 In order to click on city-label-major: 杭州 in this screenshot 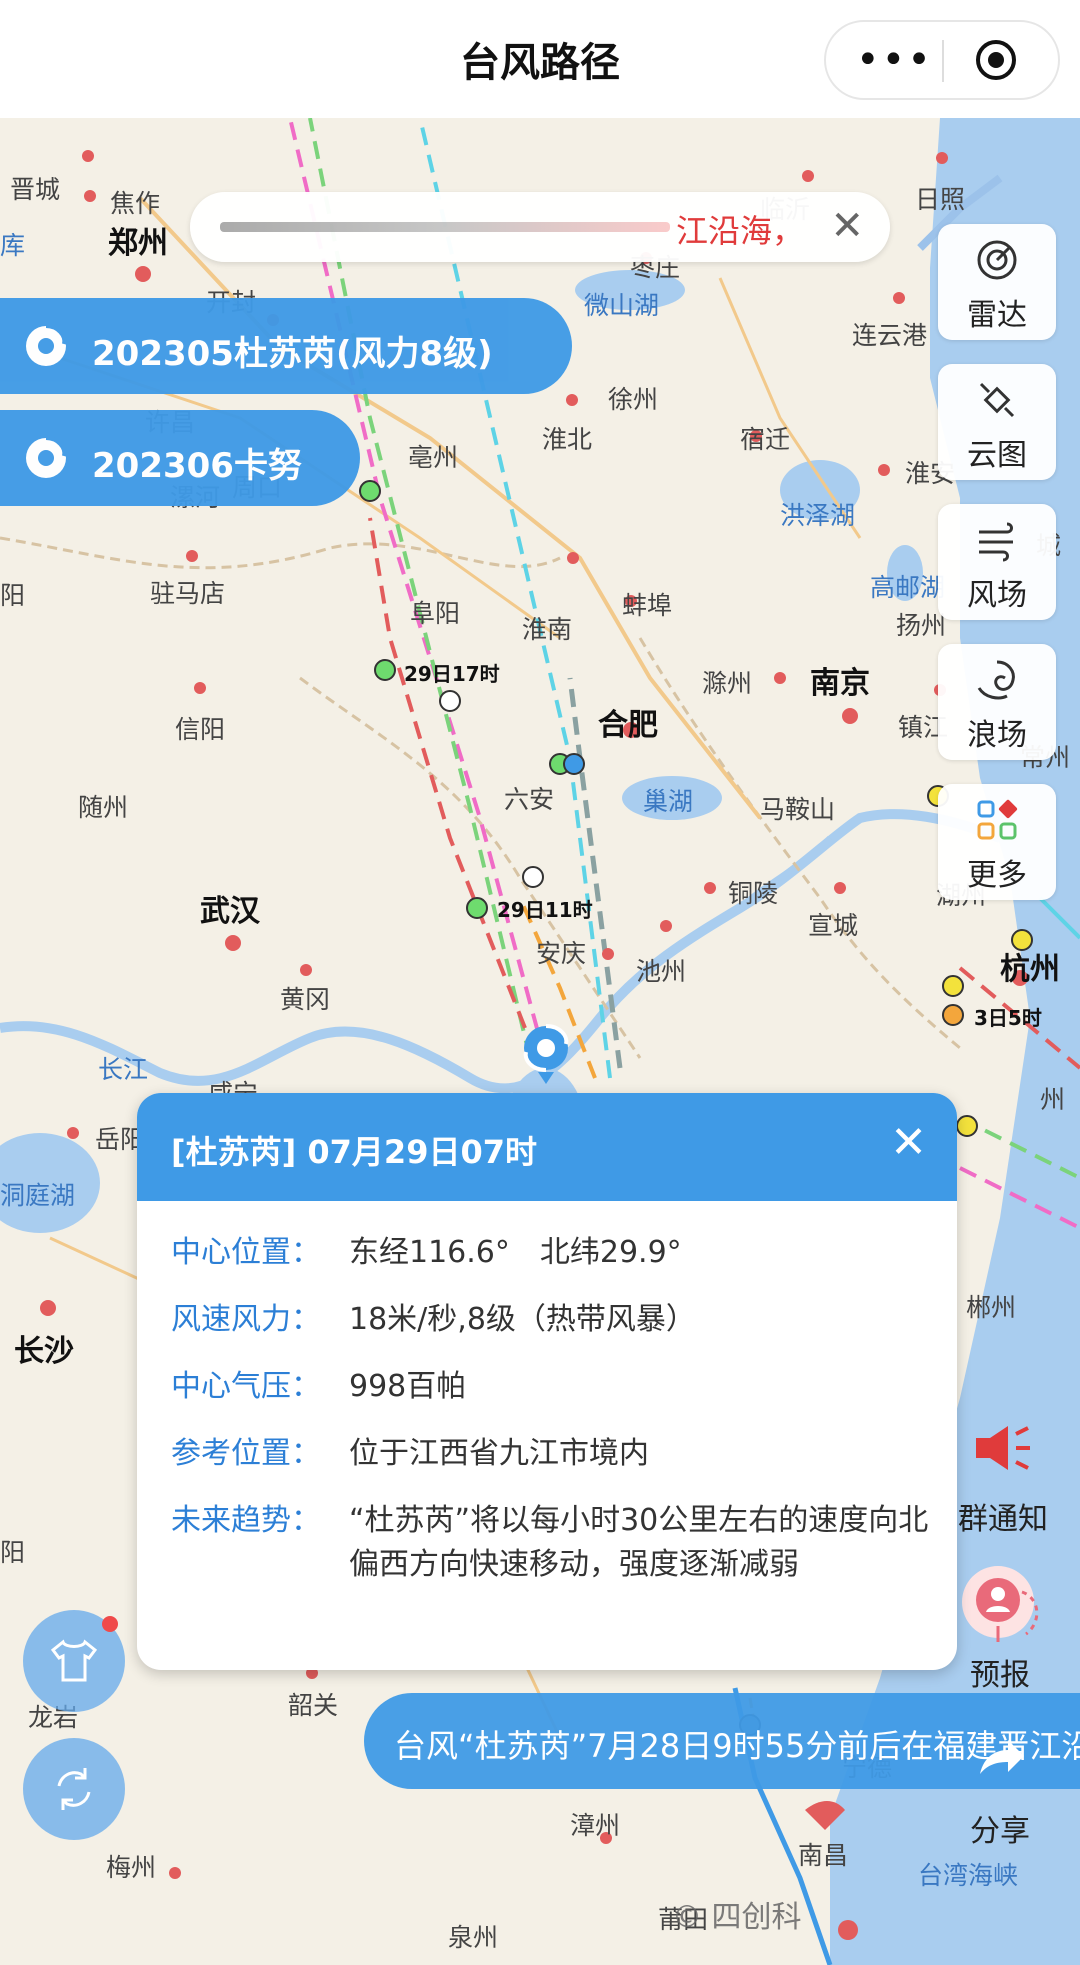, I will do `click(1030, 969)`.